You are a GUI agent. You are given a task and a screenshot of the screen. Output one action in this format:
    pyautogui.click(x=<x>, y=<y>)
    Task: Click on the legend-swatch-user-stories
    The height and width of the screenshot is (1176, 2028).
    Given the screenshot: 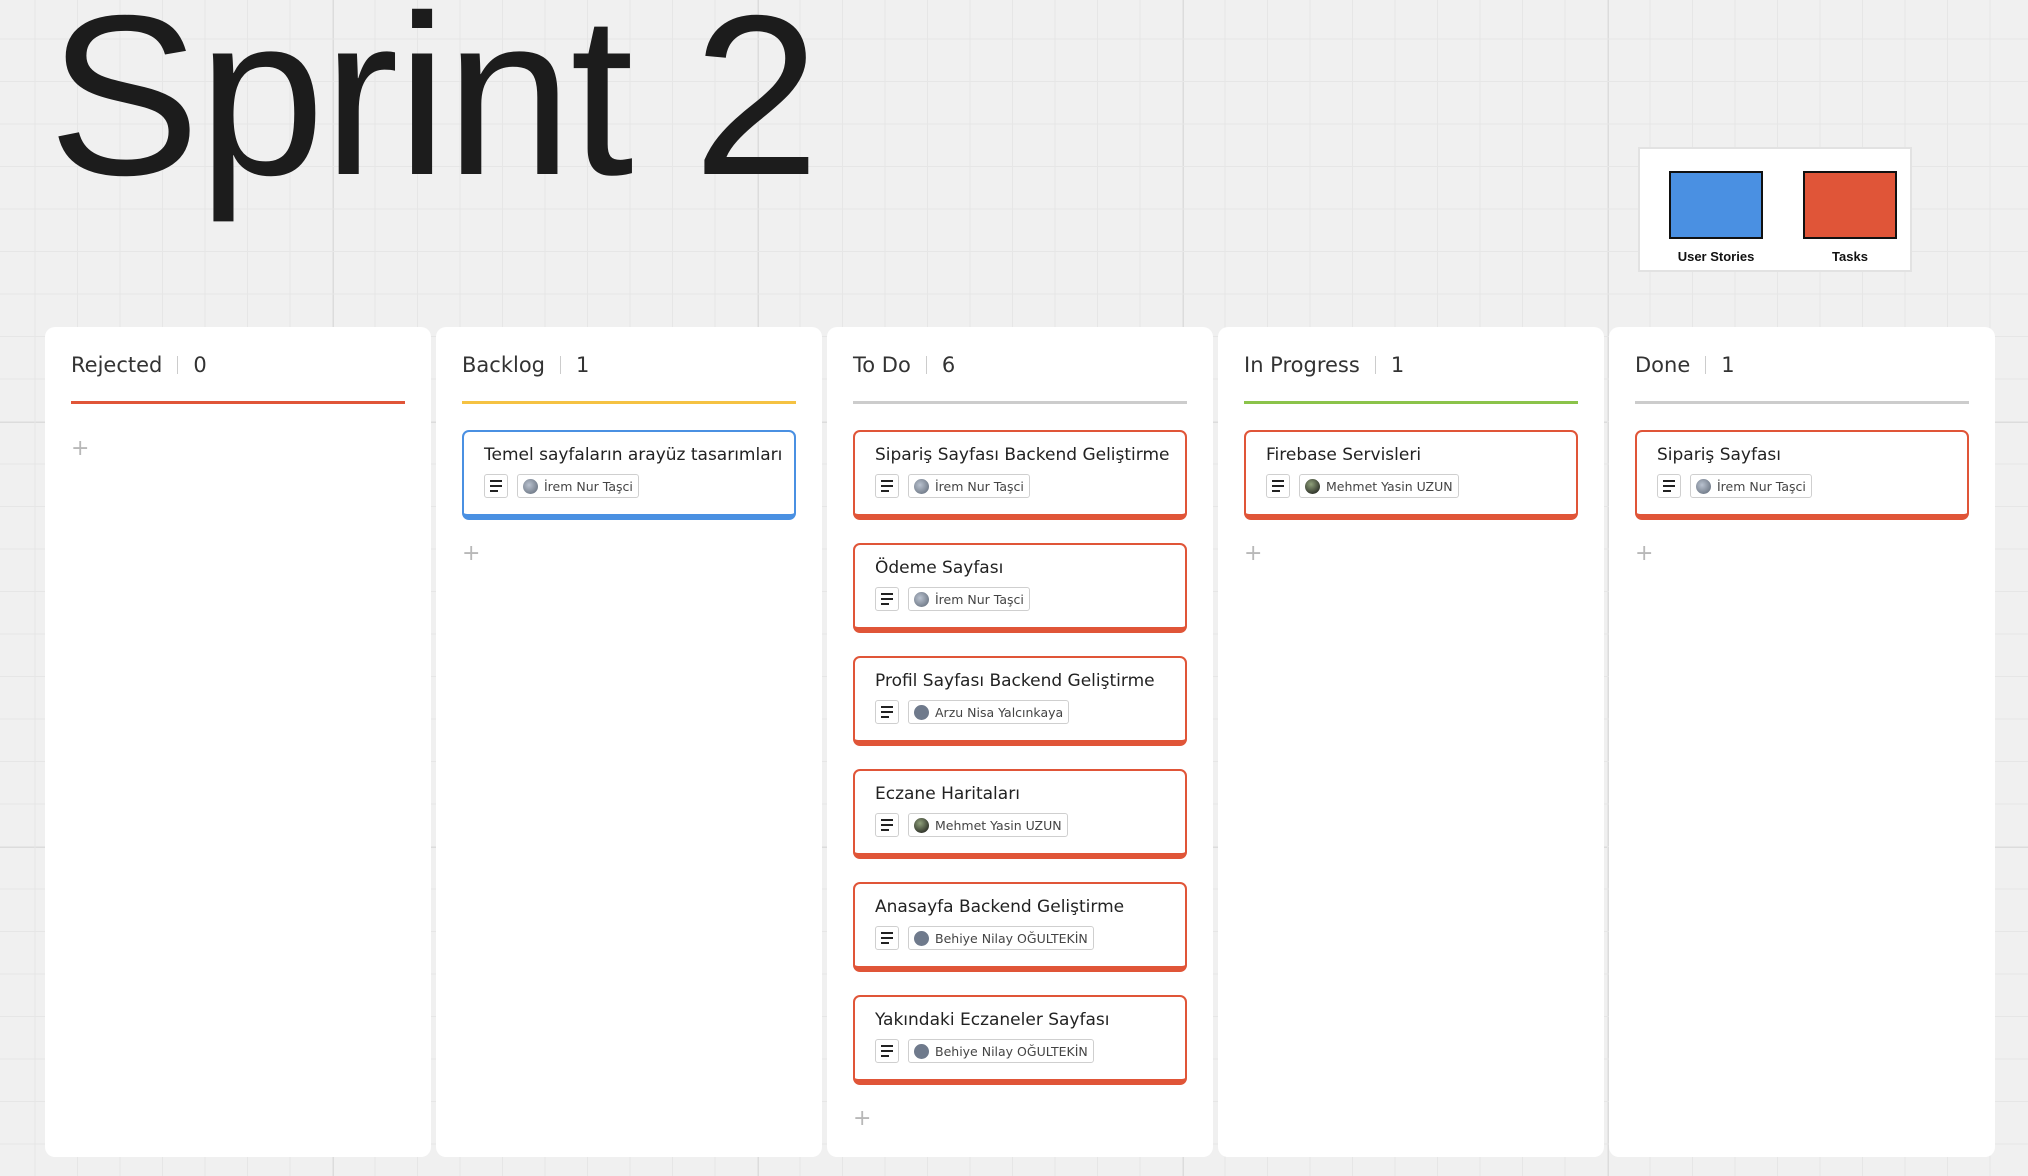 What is the action you would take?
    pyautogui.click(x=1716, y=205)
    